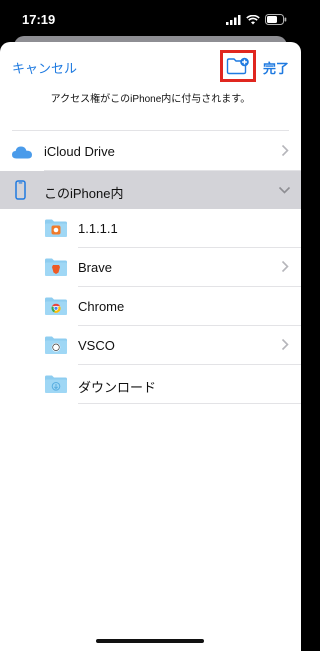 The image size is (320, 651). I want to click on folder-row-chrome: Chrome, so click(150, 306).